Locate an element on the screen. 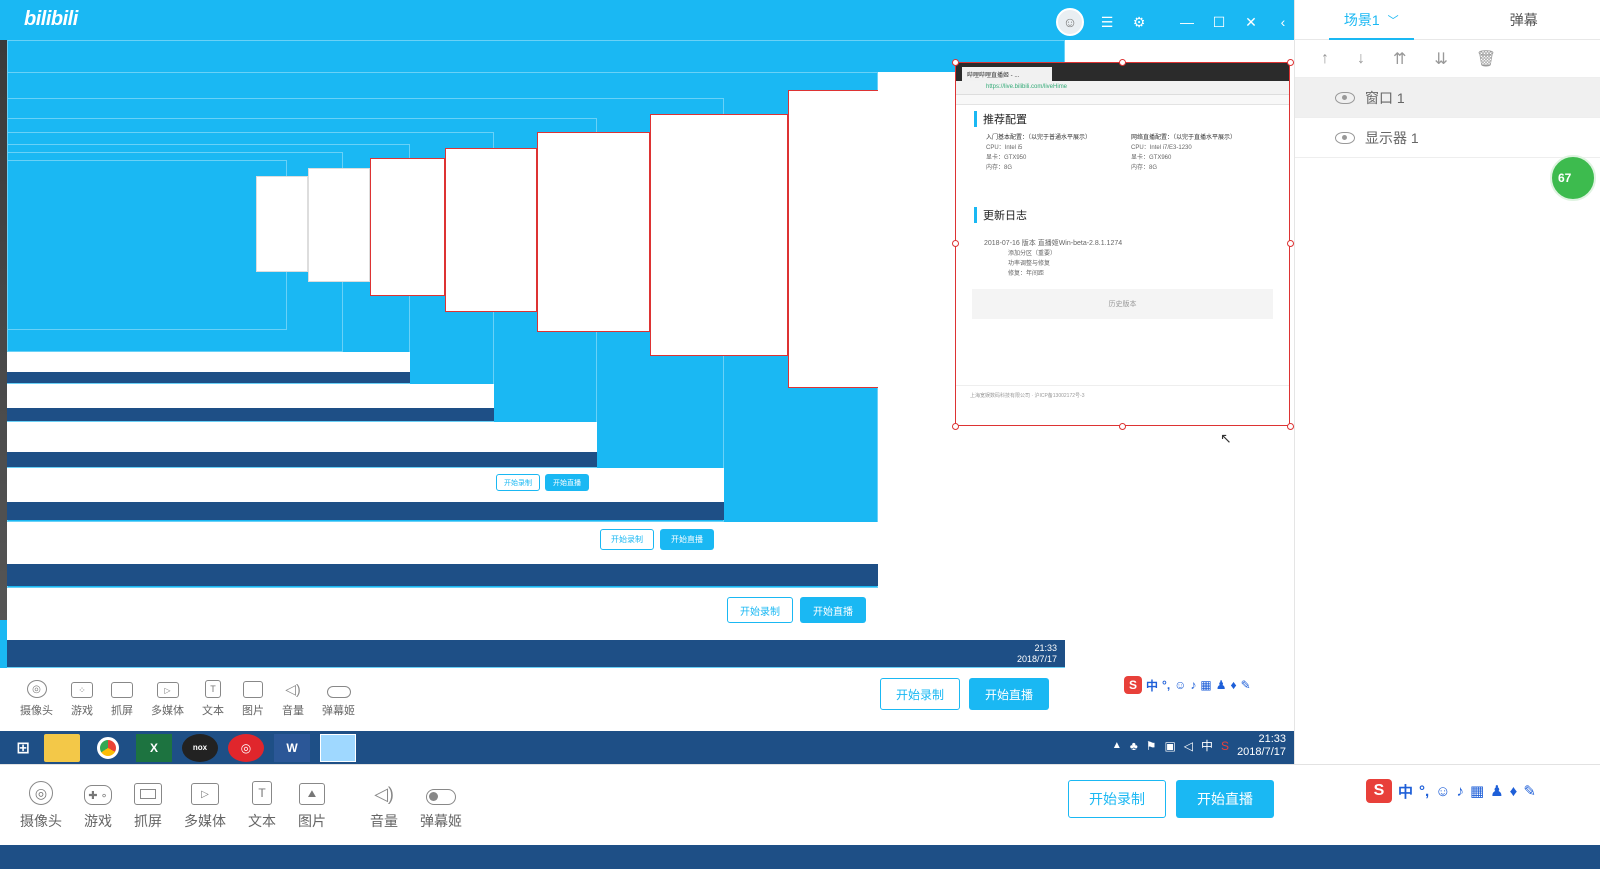  add-text-button: T 文本 is located at coordinates (262, 806).